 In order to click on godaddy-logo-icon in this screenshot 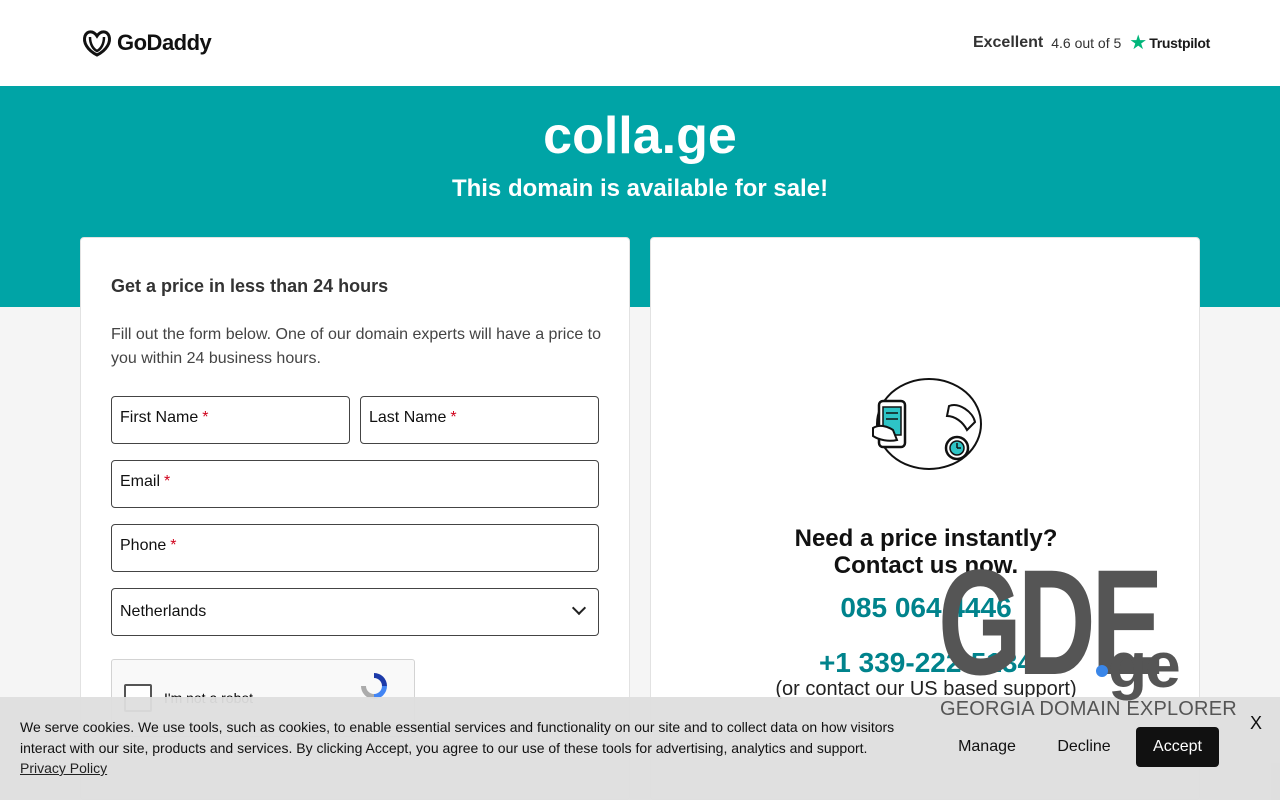, I will do `click(97, 43)`.